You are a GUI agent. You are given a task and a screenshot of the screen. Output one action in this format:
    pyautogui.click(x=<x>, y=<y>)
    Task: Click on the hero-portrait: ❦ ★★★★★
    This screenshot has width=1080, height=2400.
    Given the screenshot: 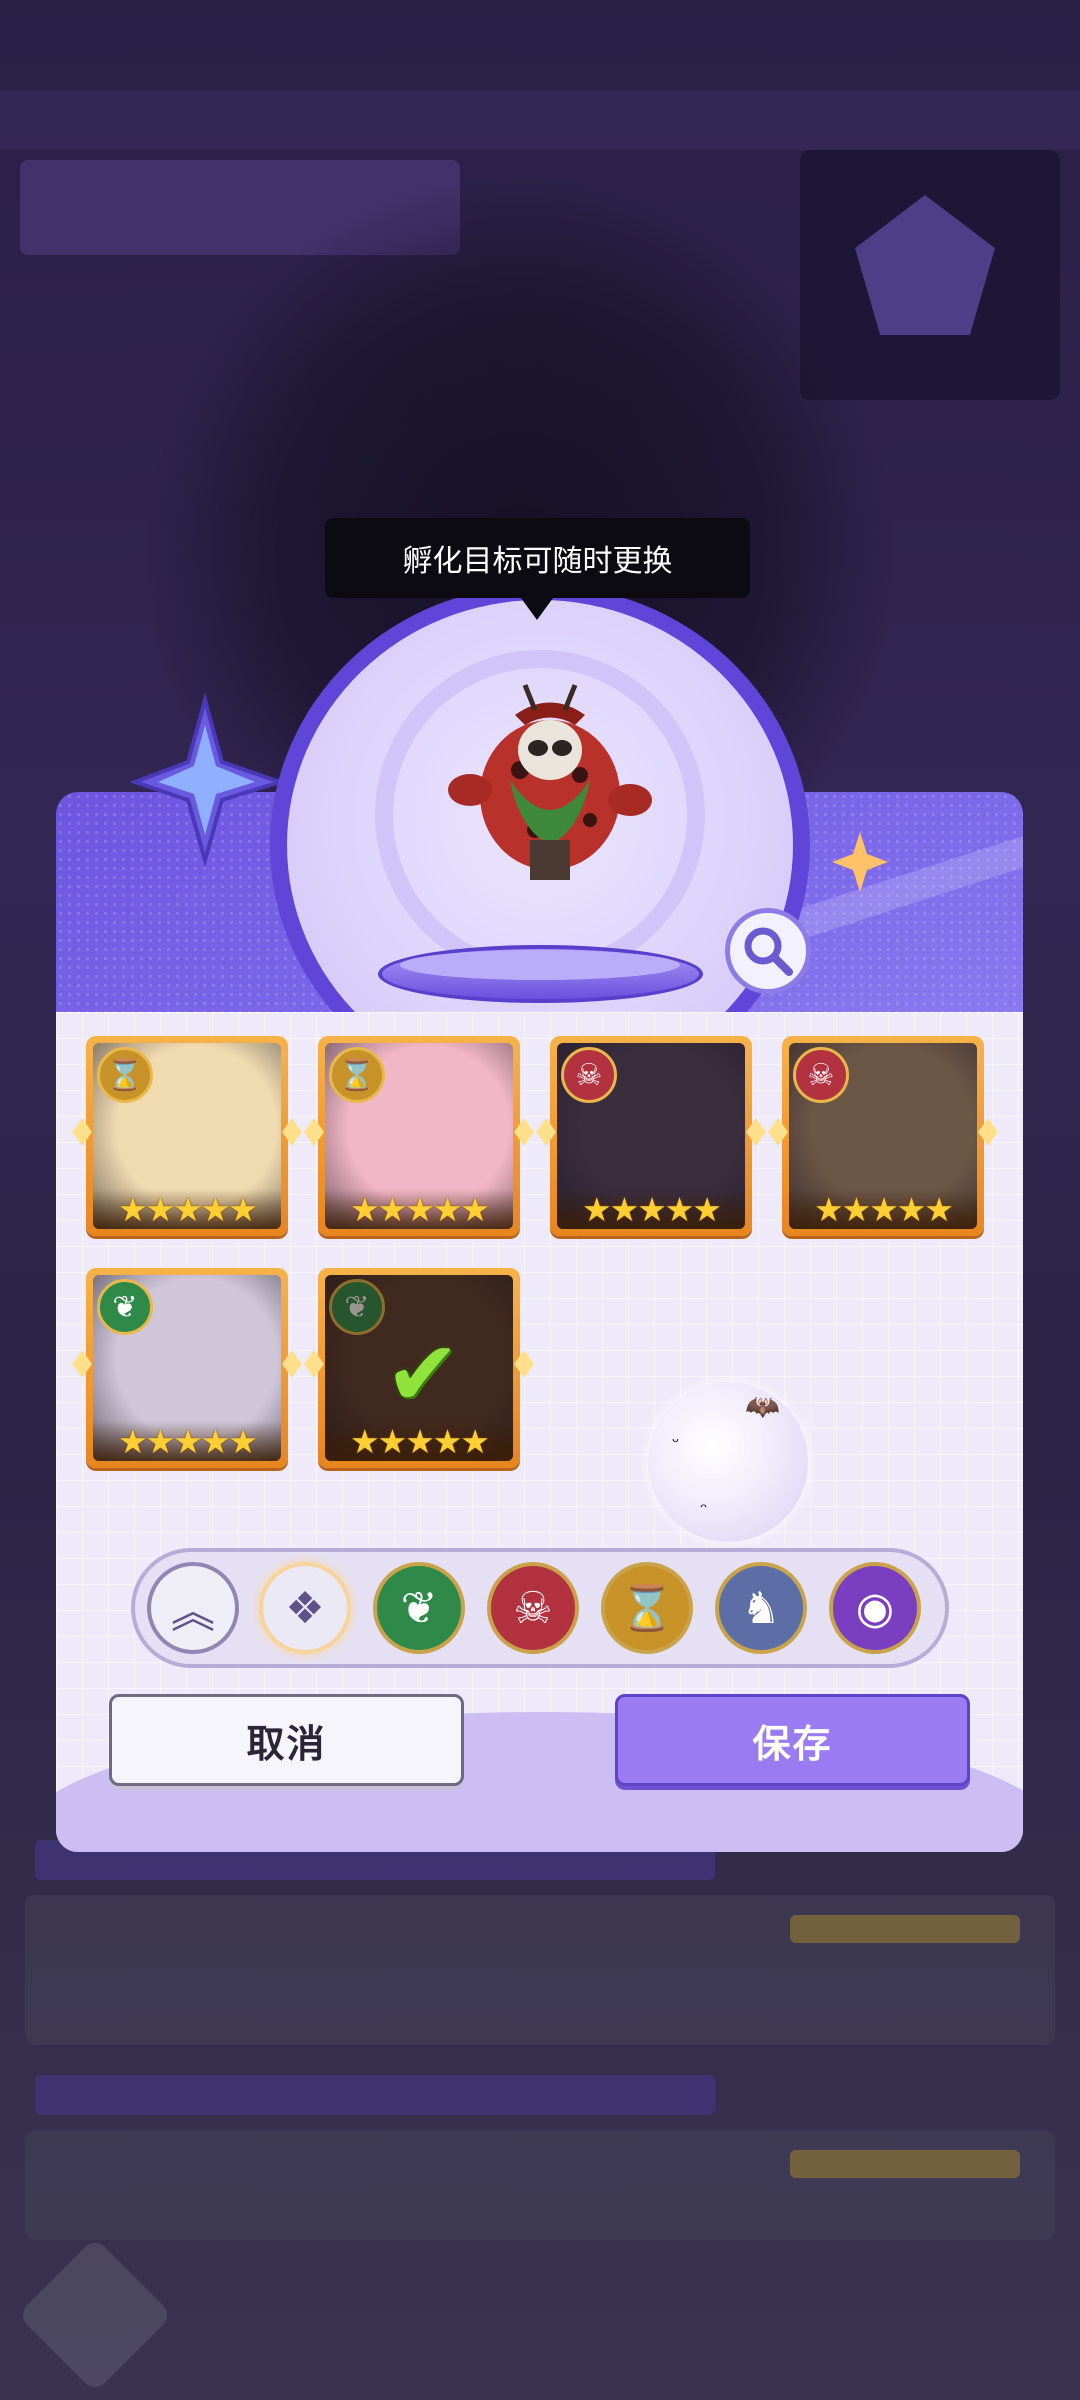 What is the action you would take?
    pyautogui.click(x=187, y=1368)
    